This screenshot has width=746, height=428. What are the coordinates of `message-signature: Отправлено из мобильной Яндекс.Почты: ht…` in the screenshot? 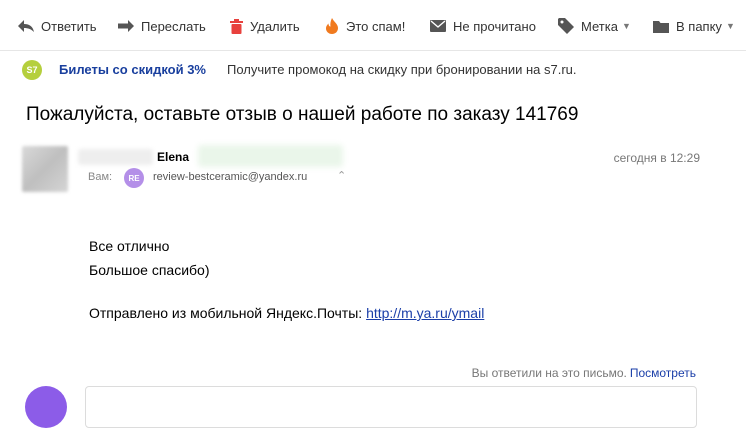 It's located at (286, 313).